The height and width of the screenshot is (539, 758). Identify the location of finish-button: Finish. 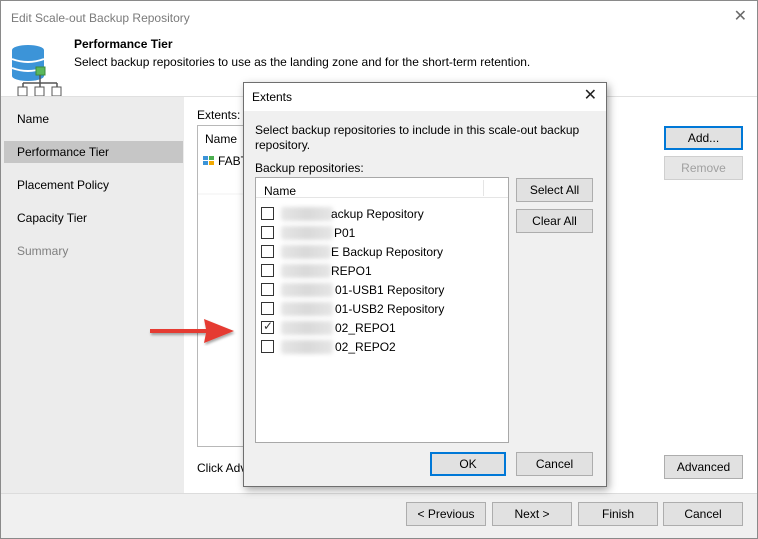
(618, 514).